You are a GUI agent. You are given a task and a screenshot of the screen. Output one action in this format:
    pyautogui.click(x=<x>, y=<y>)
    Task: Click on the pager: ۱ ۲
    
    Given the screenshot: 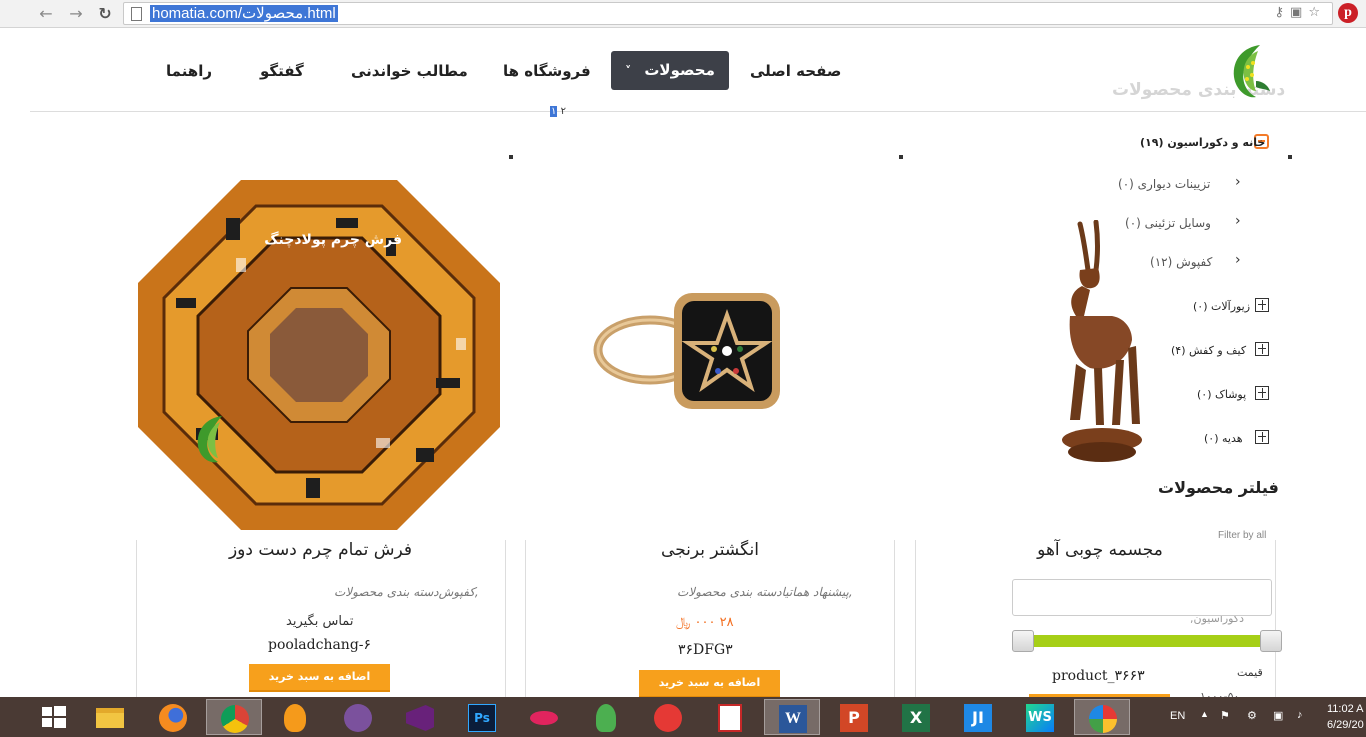 What is the action you would take?
    pyautogui.click(x=558, y=111)
    